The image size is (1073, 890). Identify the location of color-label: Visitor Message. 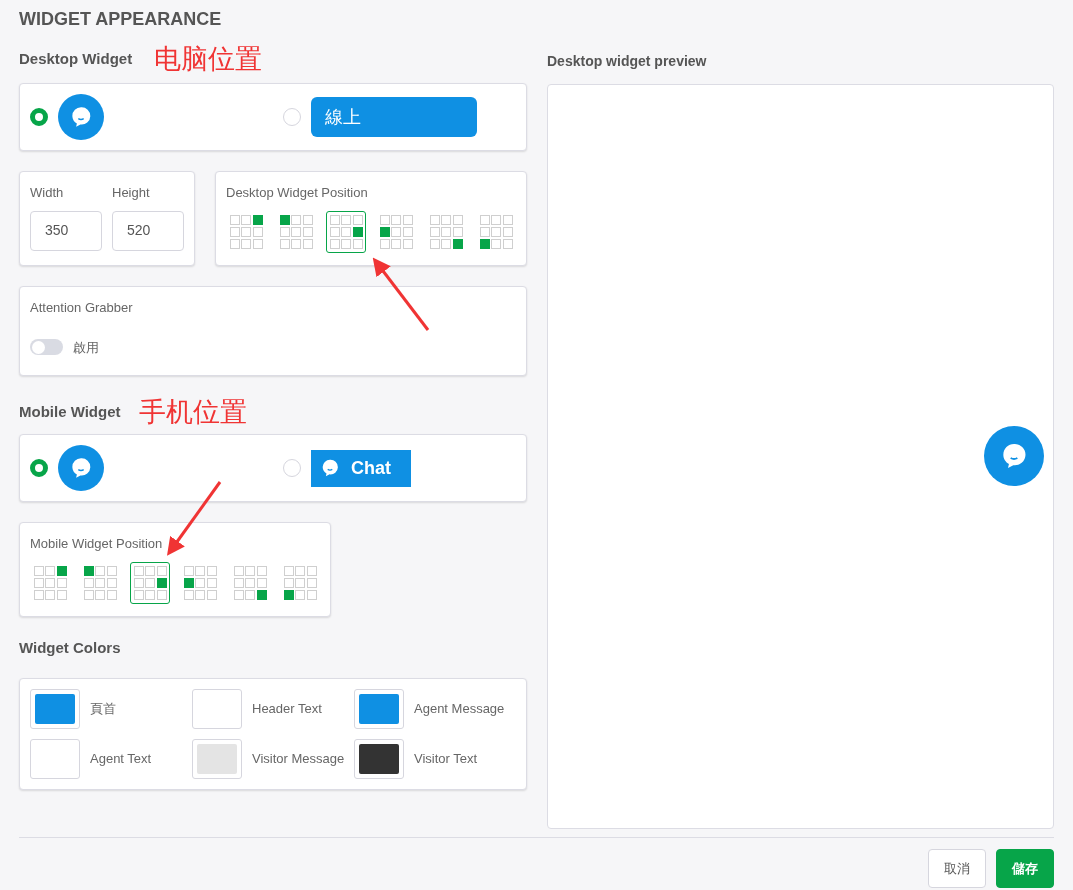
(298, 758).